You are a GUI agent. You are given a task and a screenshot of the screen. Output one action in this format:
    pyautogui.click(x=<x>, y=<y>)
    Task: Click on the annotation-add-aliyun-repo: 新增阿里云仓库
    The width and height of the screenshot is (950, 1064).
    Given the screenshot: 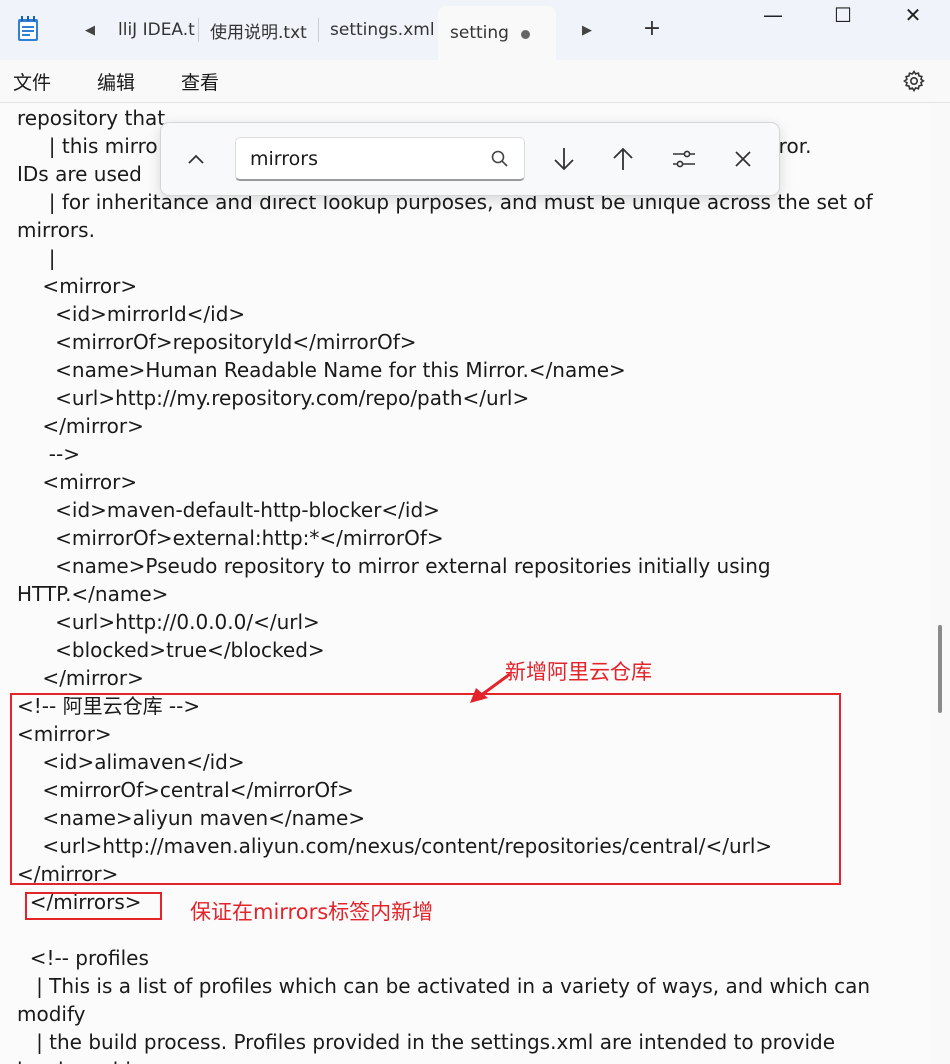 What is the action you would take?
    pyautogui.click(x=578, y=672)
    